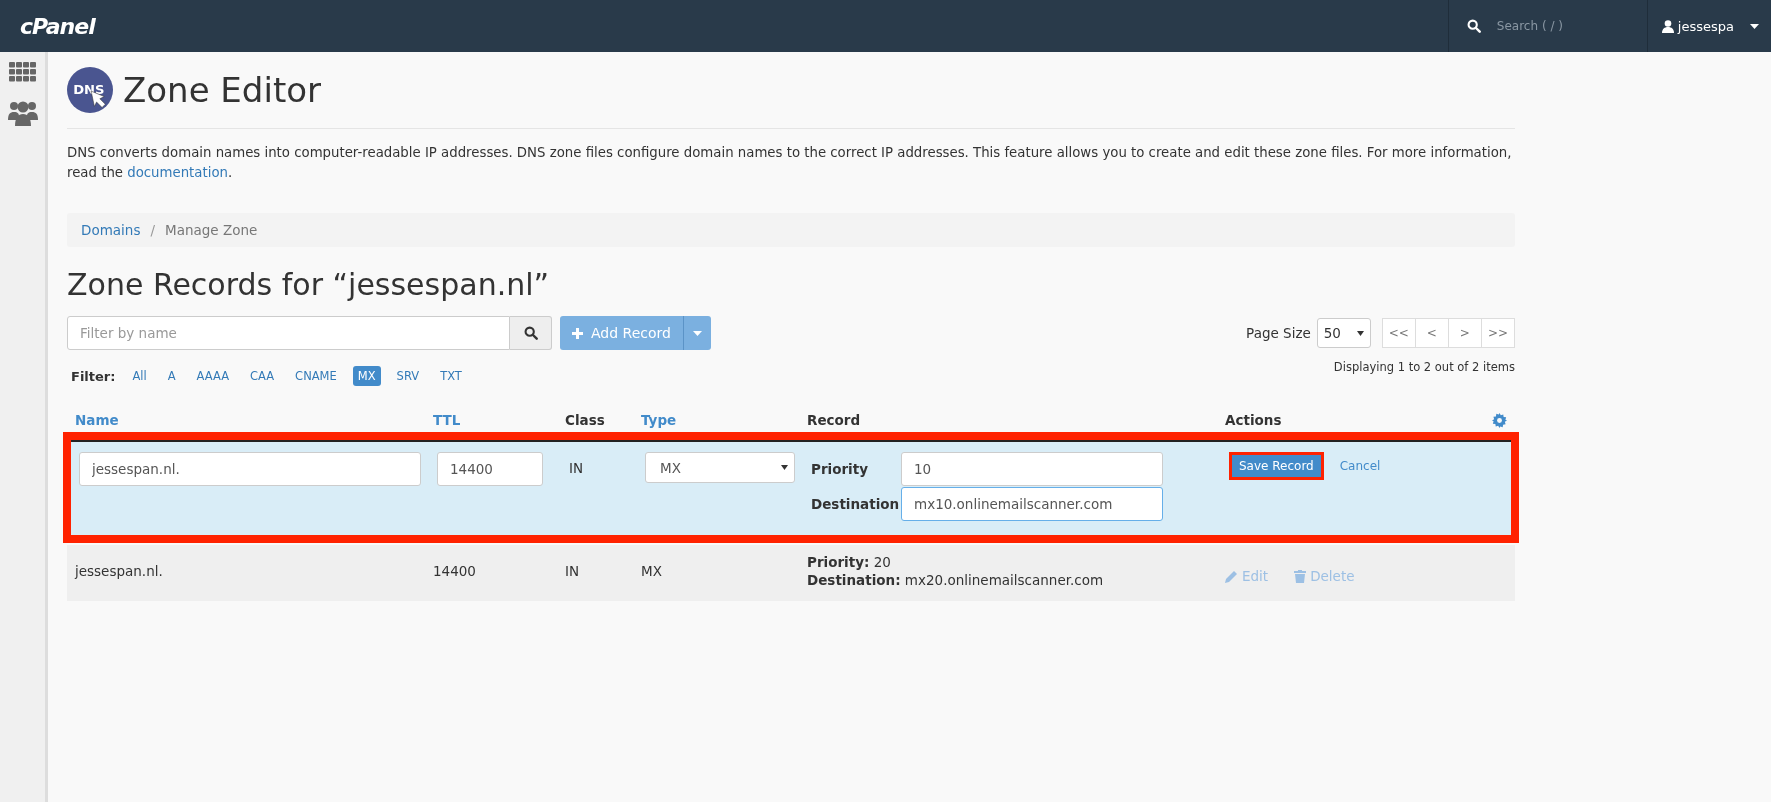  Describe the element at coordinates (451, 376) in the screenshot. I see `filter-chip: TXT` at that location.